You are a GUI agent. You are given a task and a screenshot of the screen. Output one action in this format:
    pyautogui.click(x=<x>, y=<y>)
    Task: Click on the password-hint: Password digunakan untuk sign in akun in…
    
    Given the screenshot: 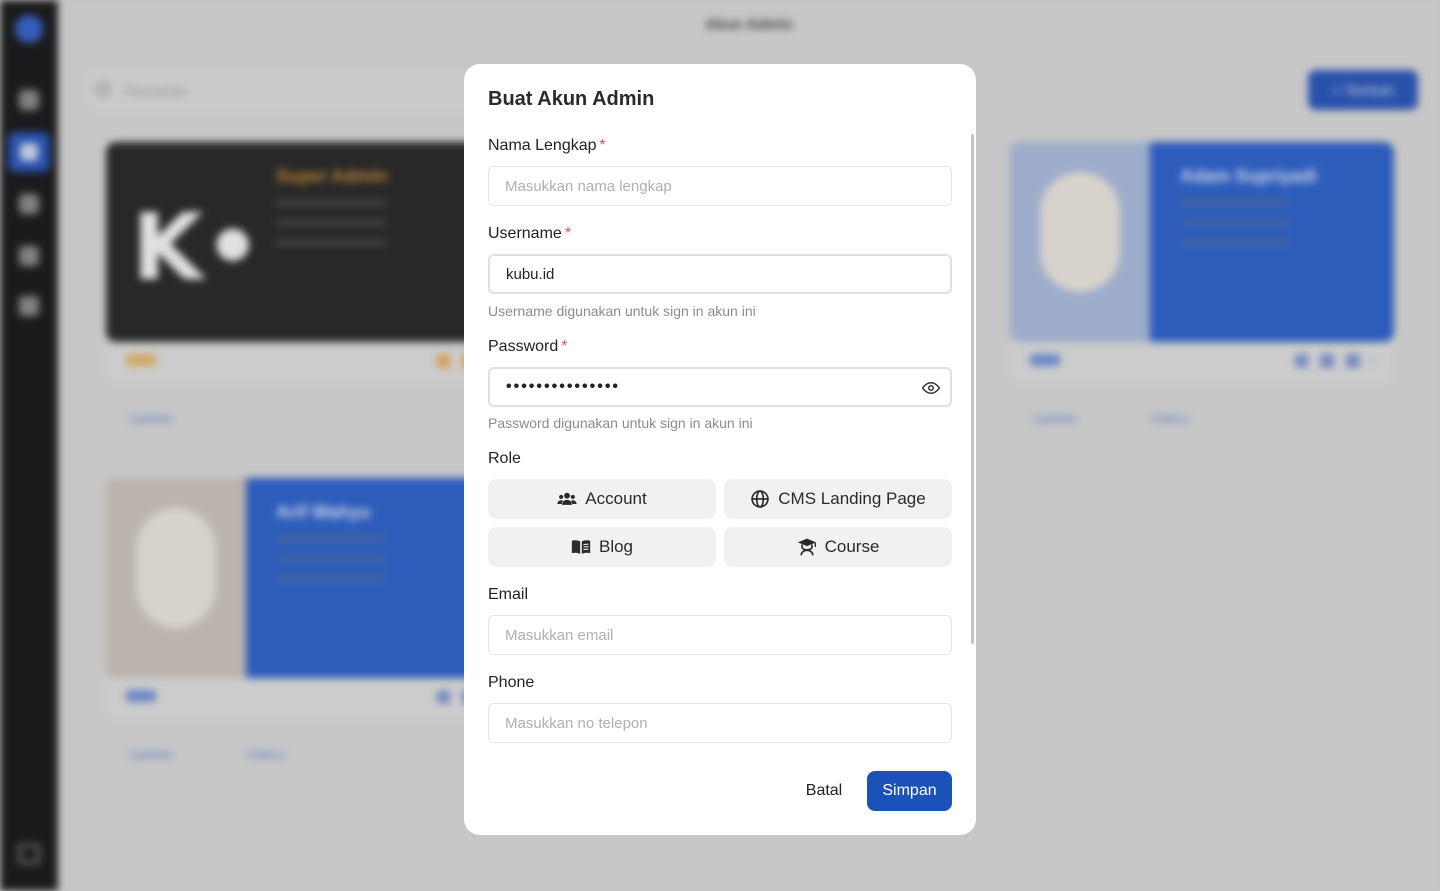 What is the action you would take?
    pyautogui.click(x=620, y=423)
    